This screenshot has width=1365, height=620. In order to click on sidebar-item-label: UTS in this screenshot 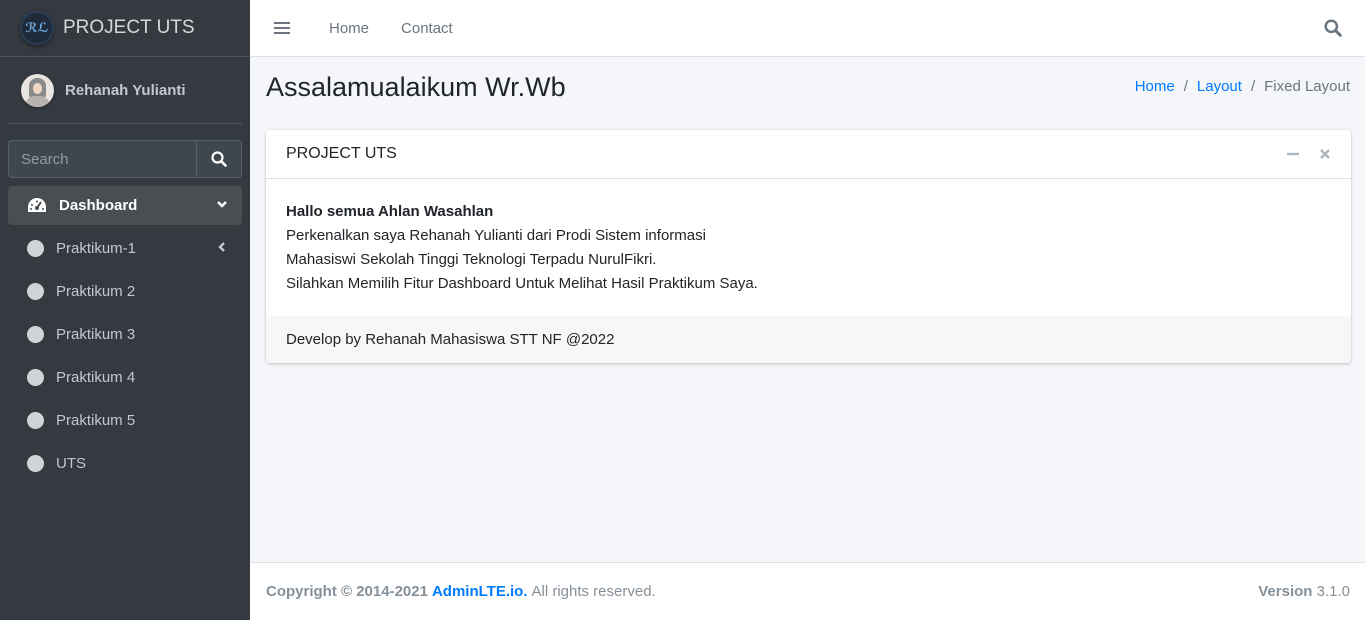, I will do `click(71, 463)`.